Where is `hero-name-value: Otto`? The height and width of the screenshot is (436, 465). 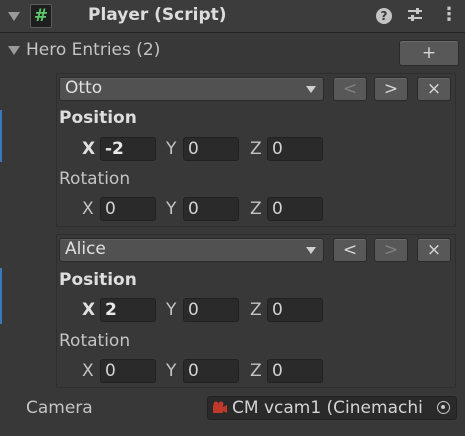 hero-name-value: Otto is located at coordinates (84, 88).